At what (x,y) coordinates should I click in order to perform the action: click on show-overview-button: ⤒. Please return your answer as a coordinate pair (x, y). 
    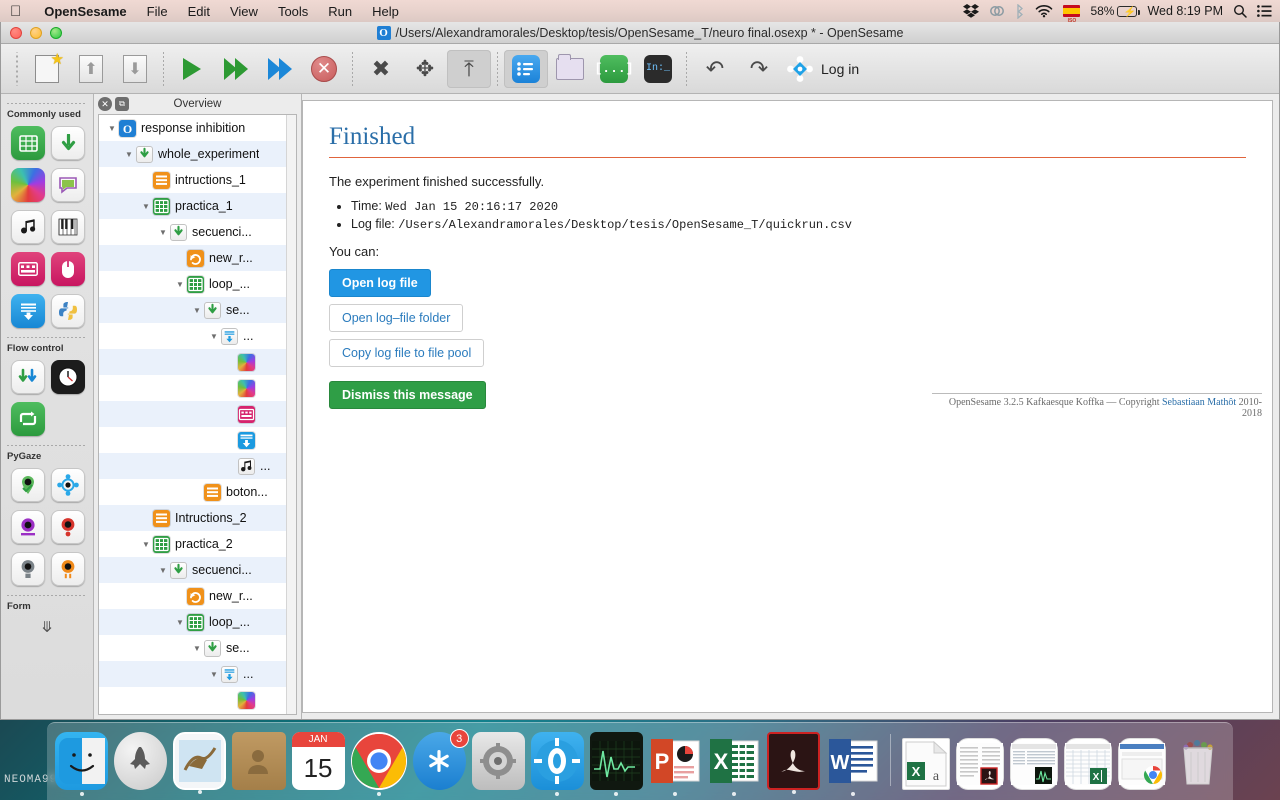
    Looking at the image, I should click on (469, 68).